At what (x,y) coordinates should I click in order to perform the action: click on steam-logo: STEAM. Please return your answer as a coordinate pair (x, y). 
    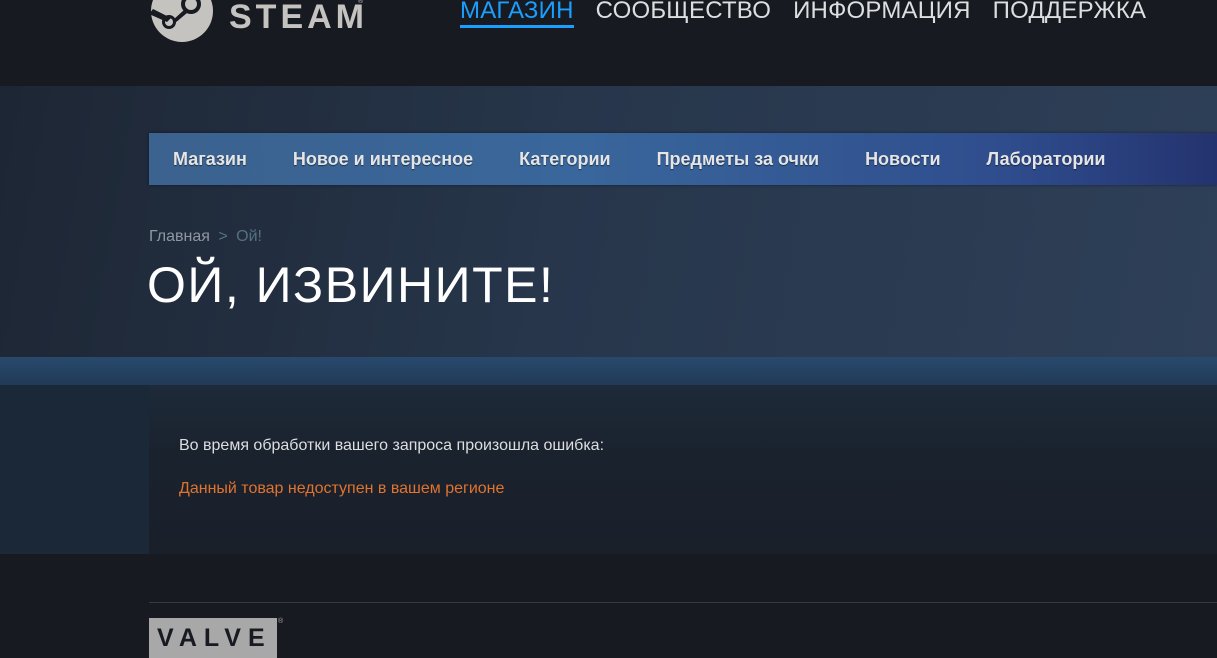
    Looking at the image, I should click on (258, 21).